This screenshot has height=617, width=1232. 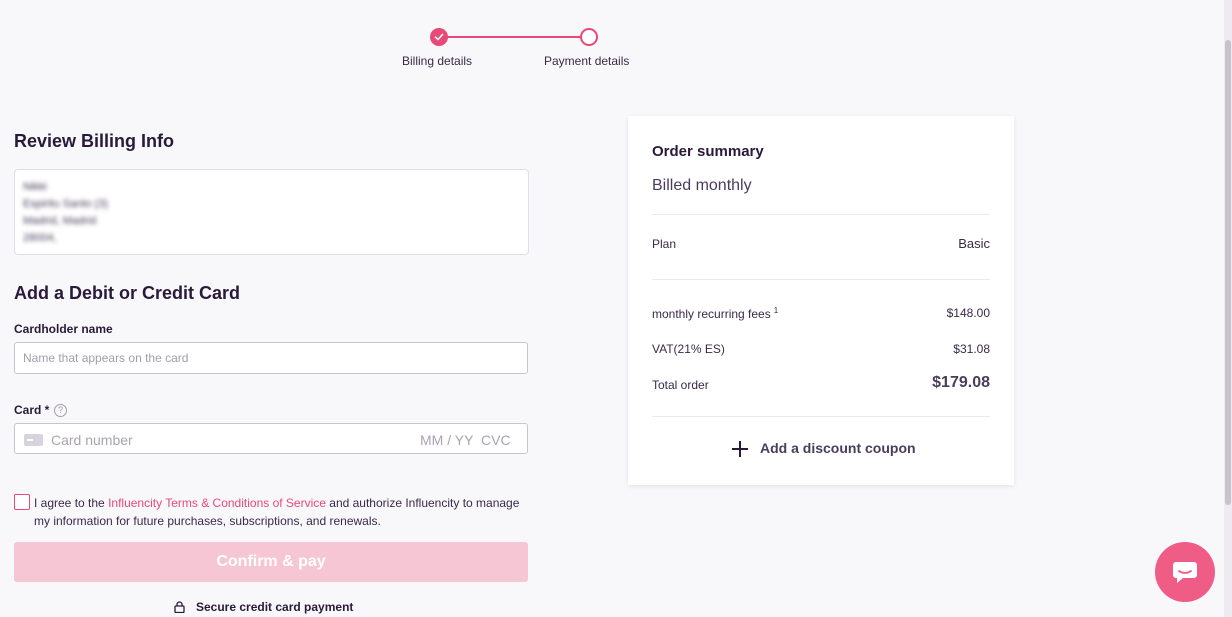 What do you see at coordinates (447, 440) in the screenshot?
I see `card-expiry-placeholder: MM / YY` at bounding box center [447, 440].